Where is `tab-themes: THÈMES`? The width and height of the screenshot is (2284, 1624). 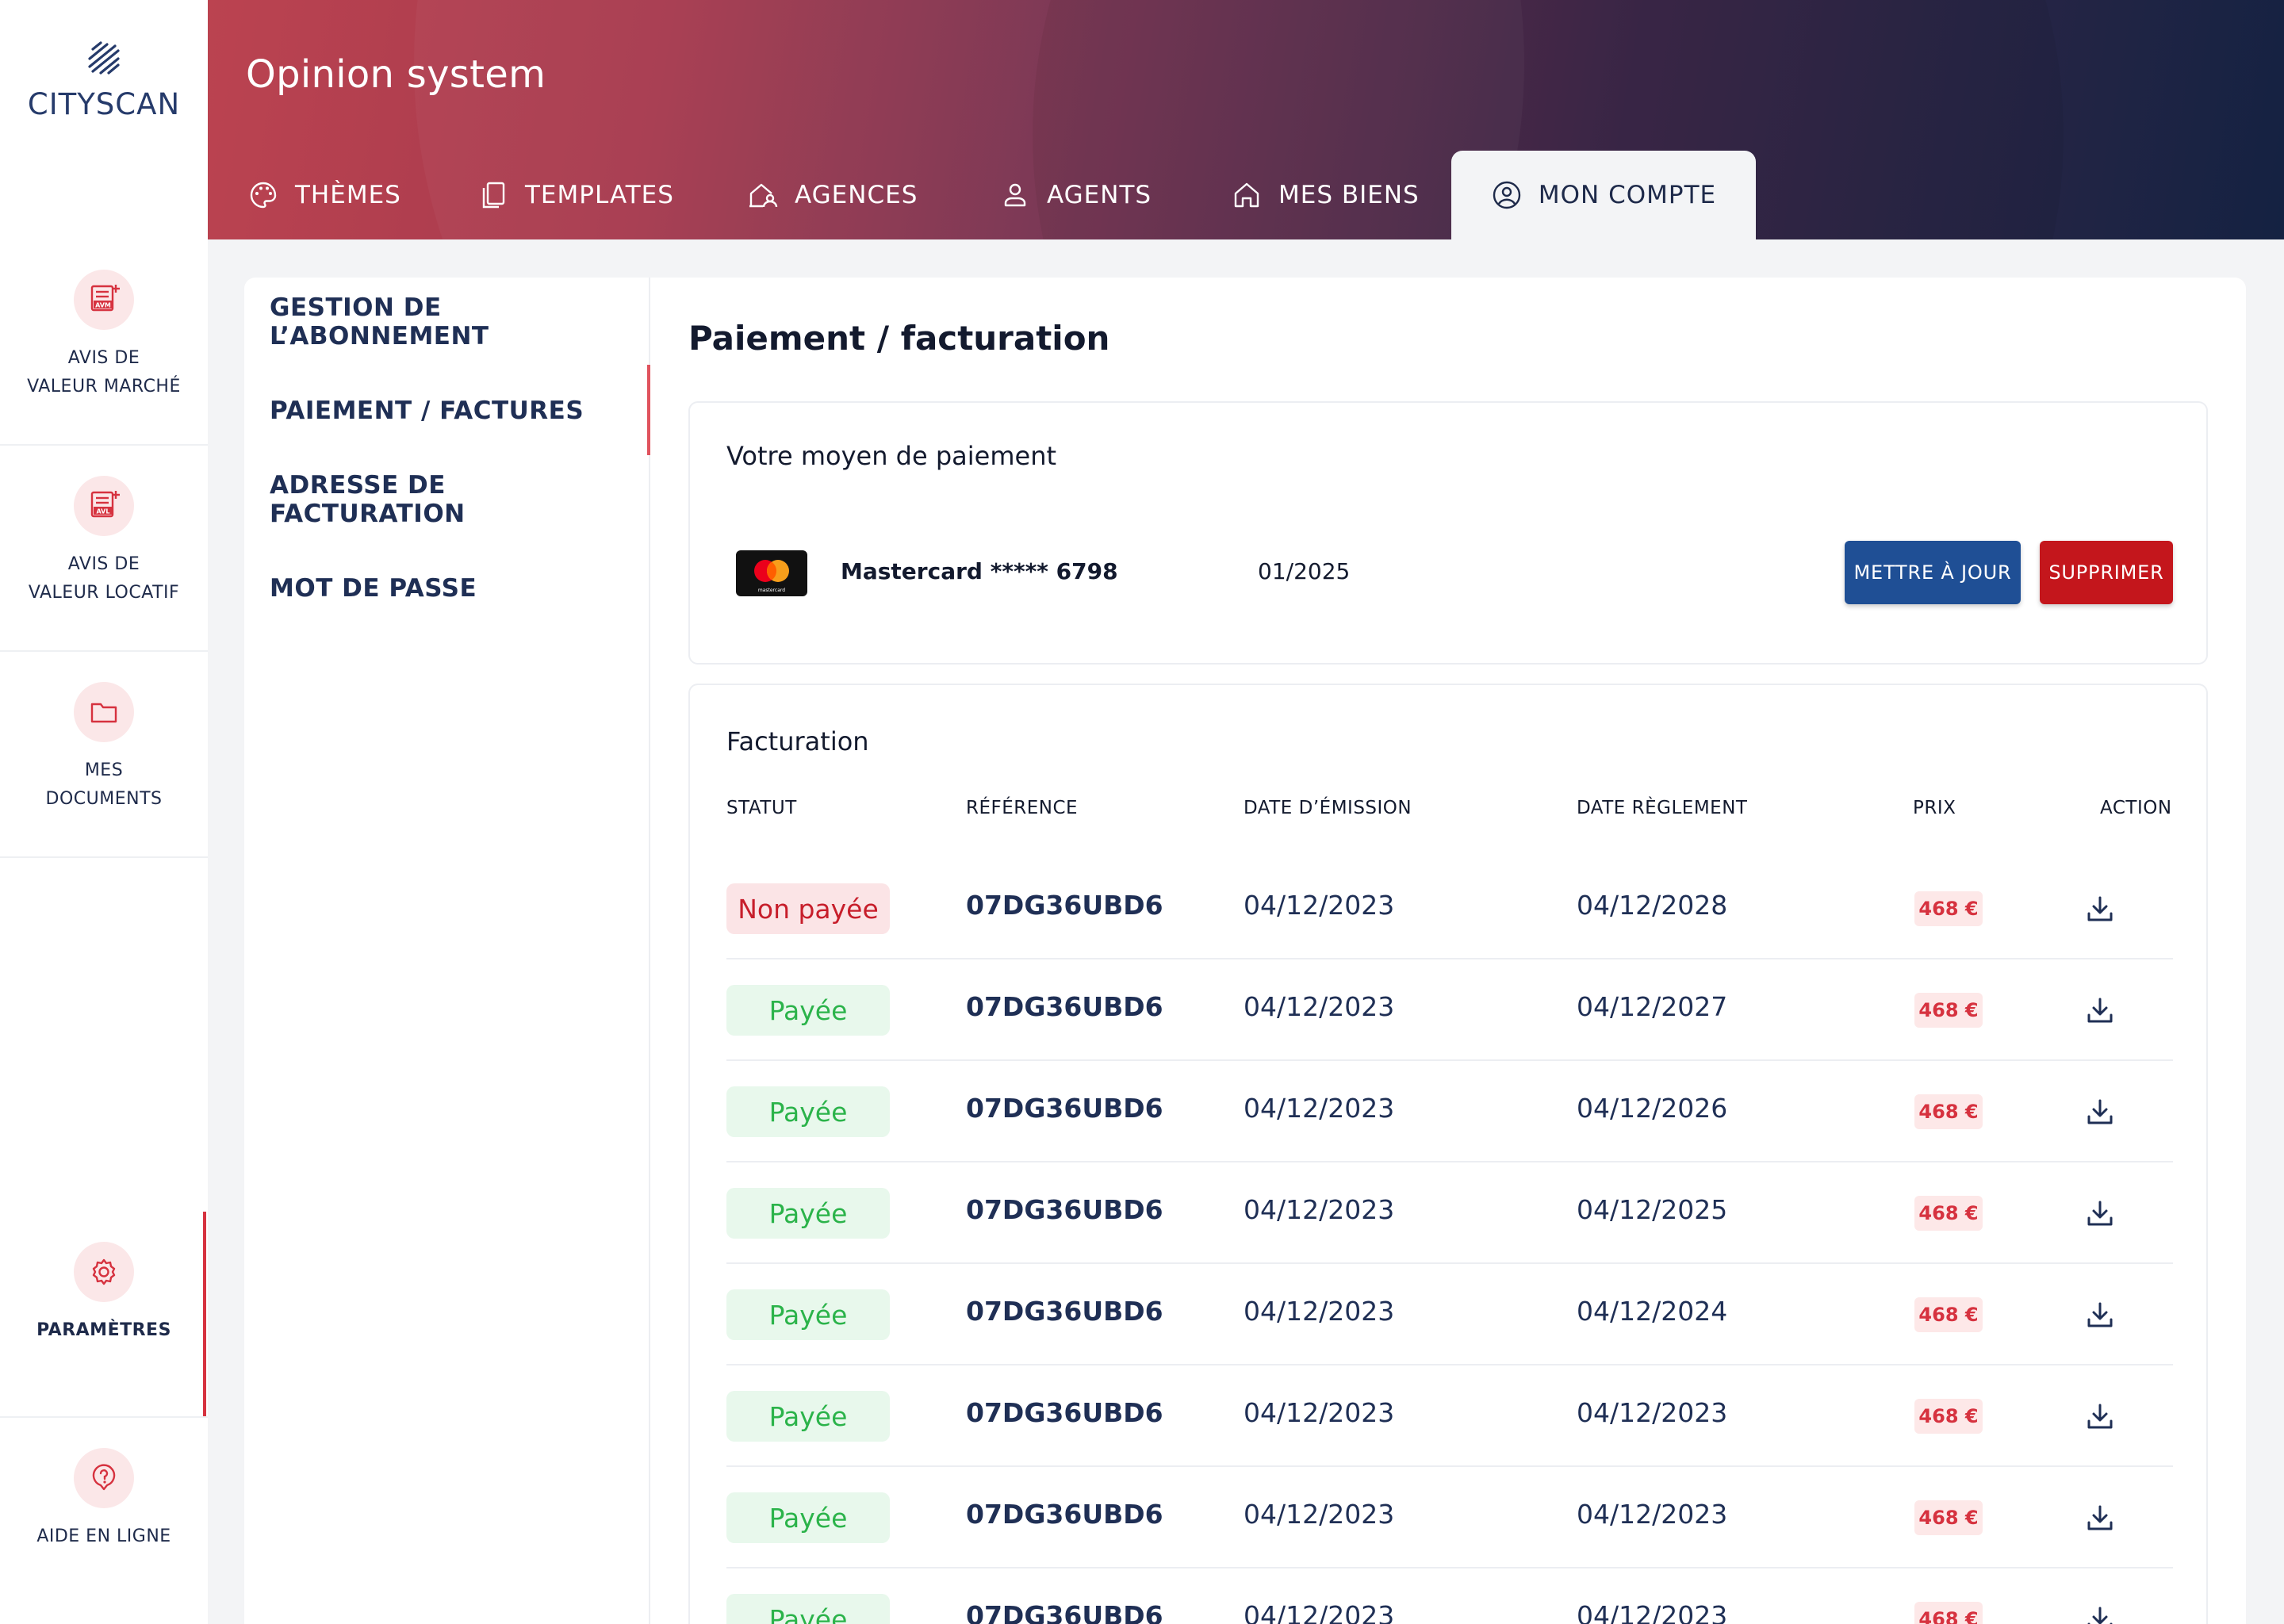
tab-themes: THÈMES is located at coordinates (324, 195).